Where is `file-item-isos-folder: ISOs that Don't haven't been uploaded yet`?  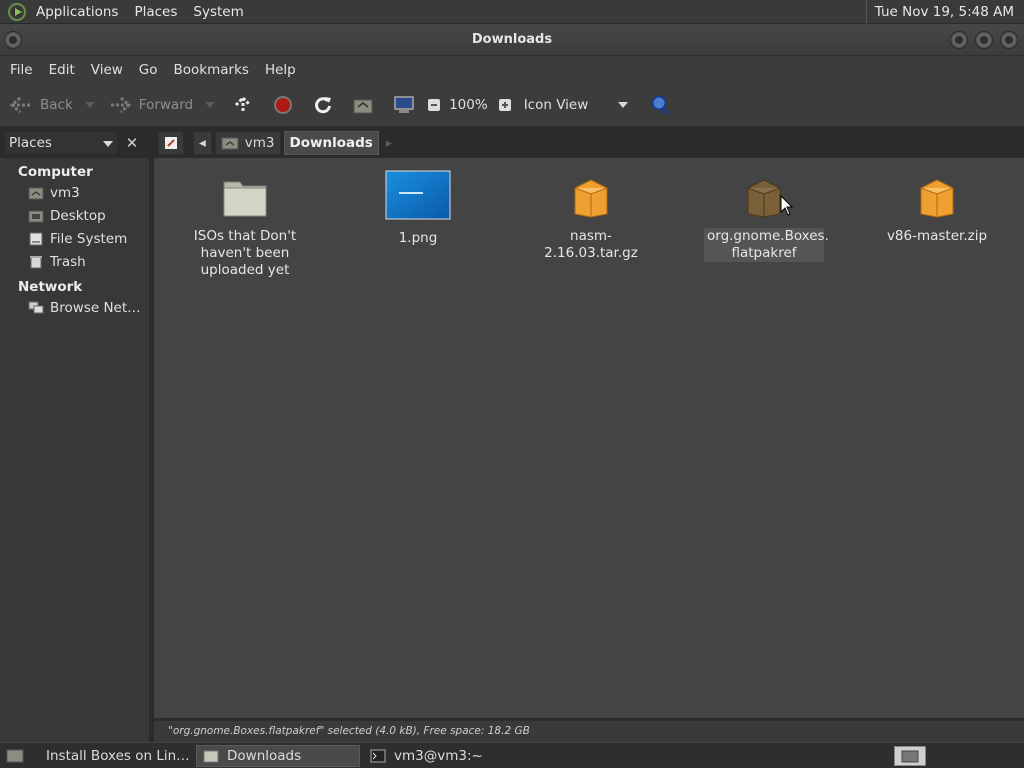
file-item-isos-folder: ISOs that Don't haven't been uploaded yet is located at coordinates (245, 227).